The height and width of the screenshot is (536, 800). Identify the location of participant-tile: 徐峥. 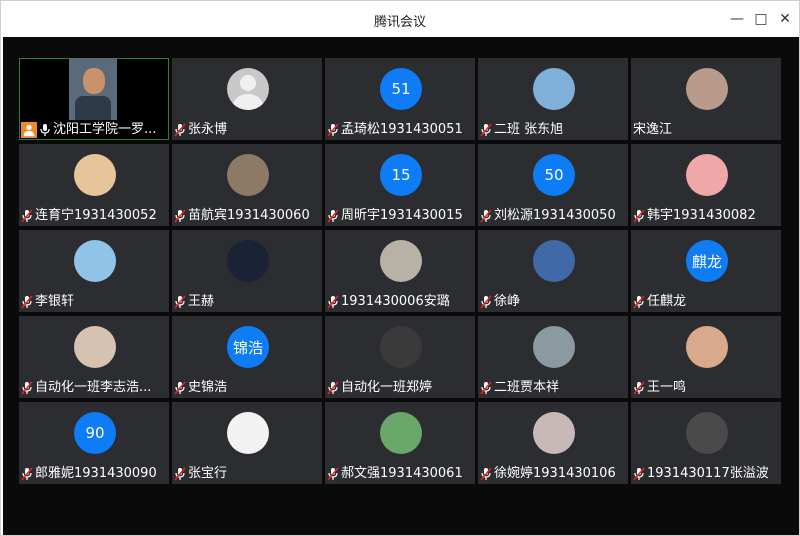
(553, 271).